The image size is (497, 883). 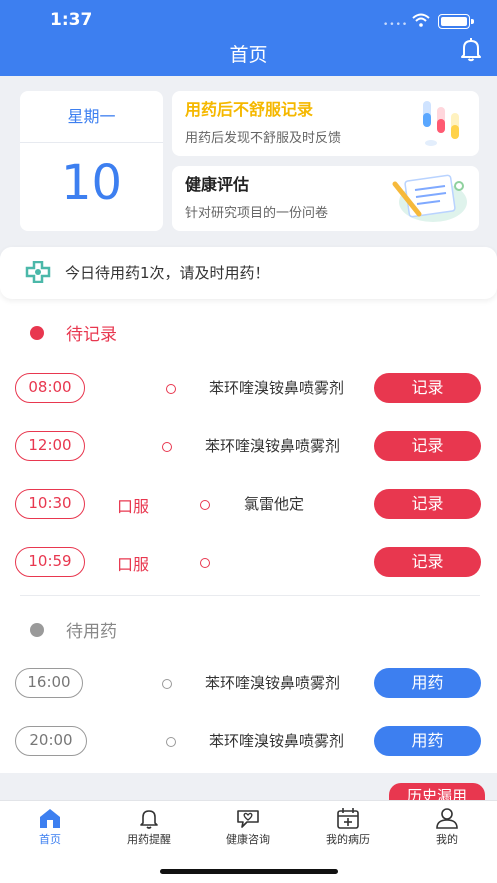 What do you see at coordinates (248, 38) in the screenshot?
I see `app-header: 1:37 •••• 首页` at bounding box center [248, 38].